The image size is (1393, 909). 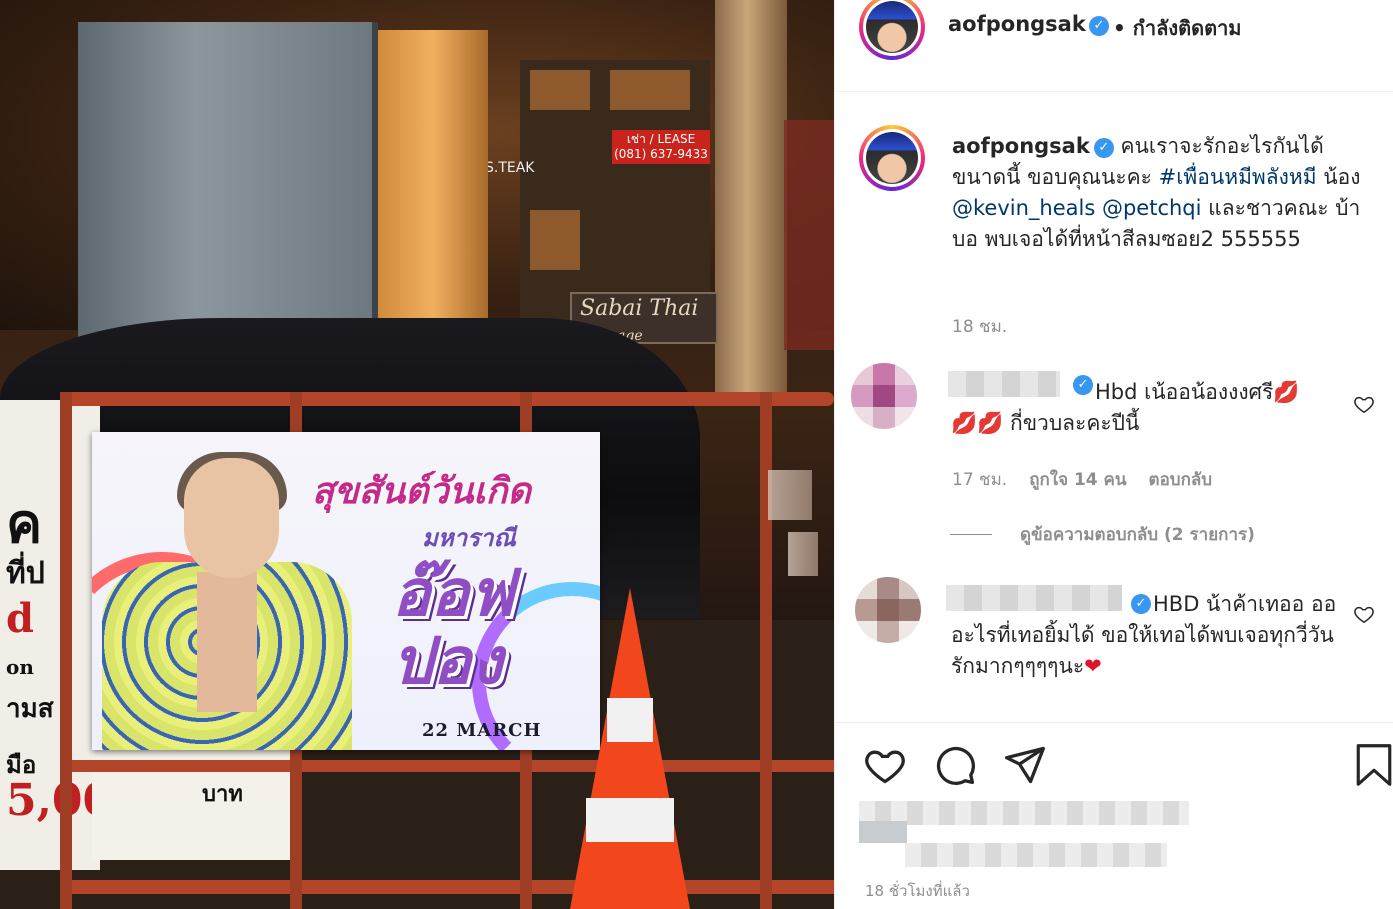 What do you see at coordinates (1098, 208) in the screenshot?
I see `caption-space` at bounding box center [1098, 208].